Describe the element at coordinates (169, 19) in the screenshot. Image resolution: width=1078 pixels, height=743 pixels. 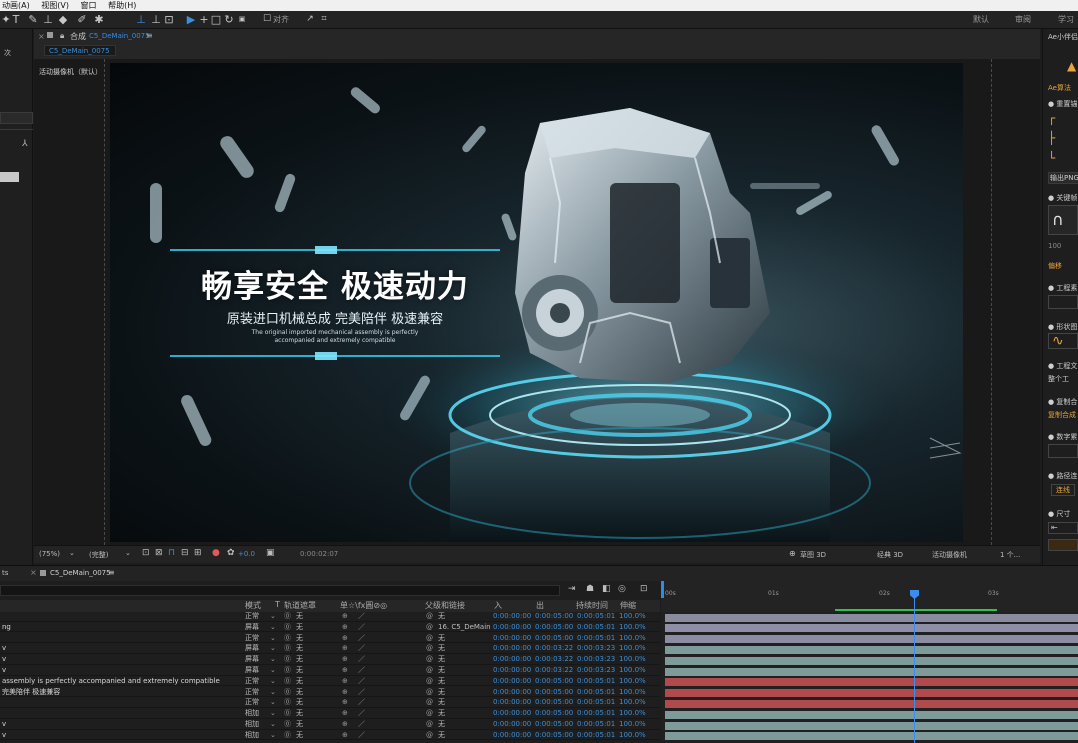
I see `view-axis-icon: ⊡` at that location.